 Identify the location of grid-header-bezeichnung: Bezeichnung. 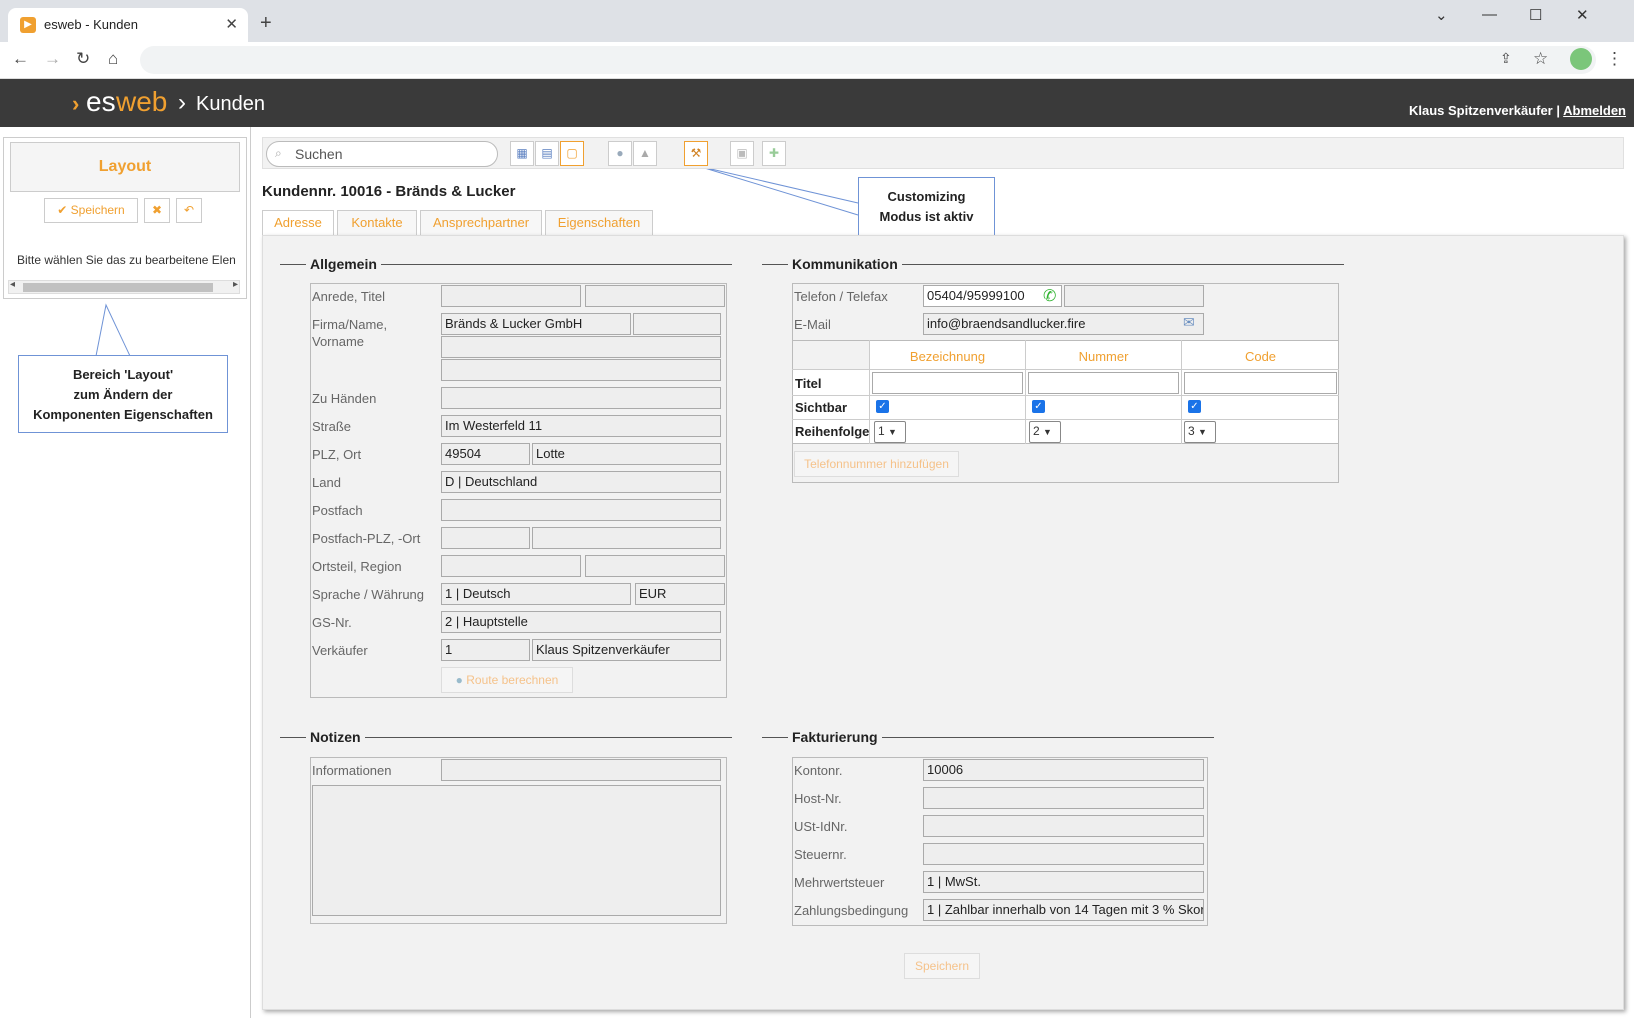
(947, 356).